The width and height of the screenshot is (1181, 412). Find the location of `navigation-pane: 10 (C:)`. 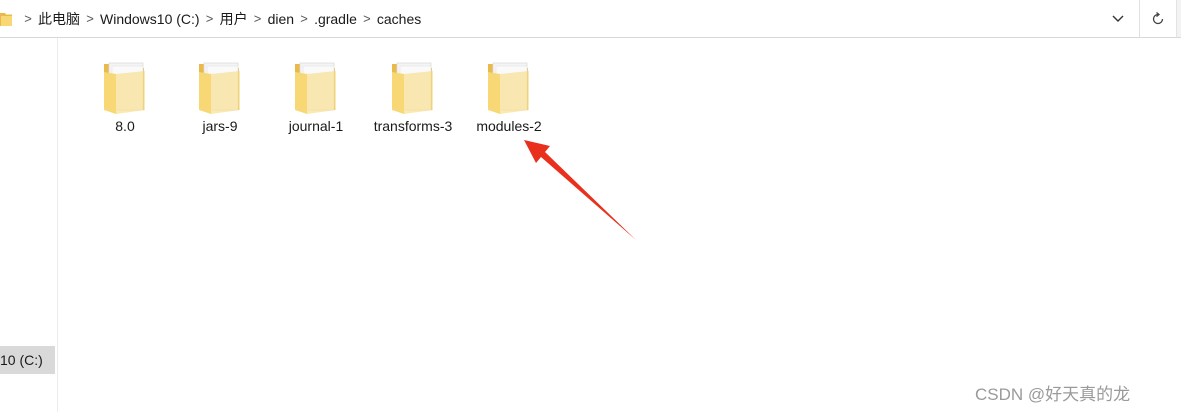

navigation-pane: 10 (C:) is located at coordinates (29, 225).